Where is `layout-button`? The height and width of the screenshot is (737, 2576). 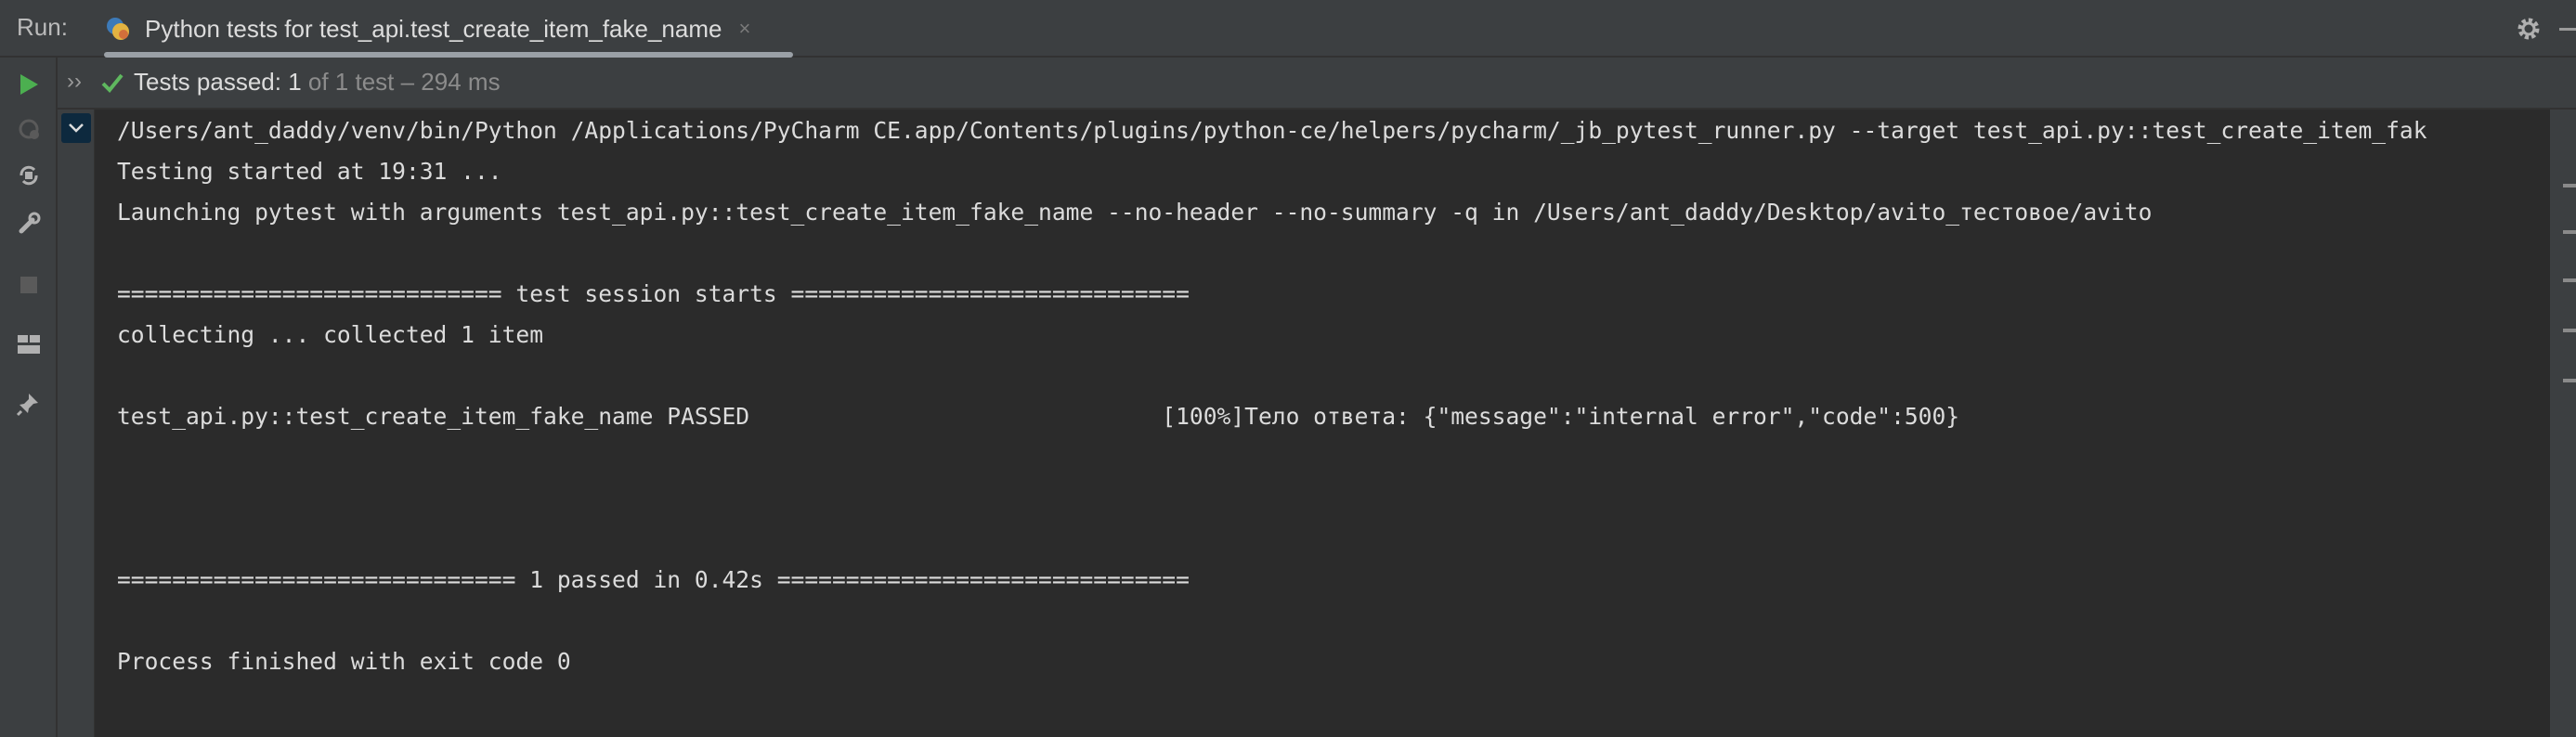
layout-button is located at coordinates (29, 344).